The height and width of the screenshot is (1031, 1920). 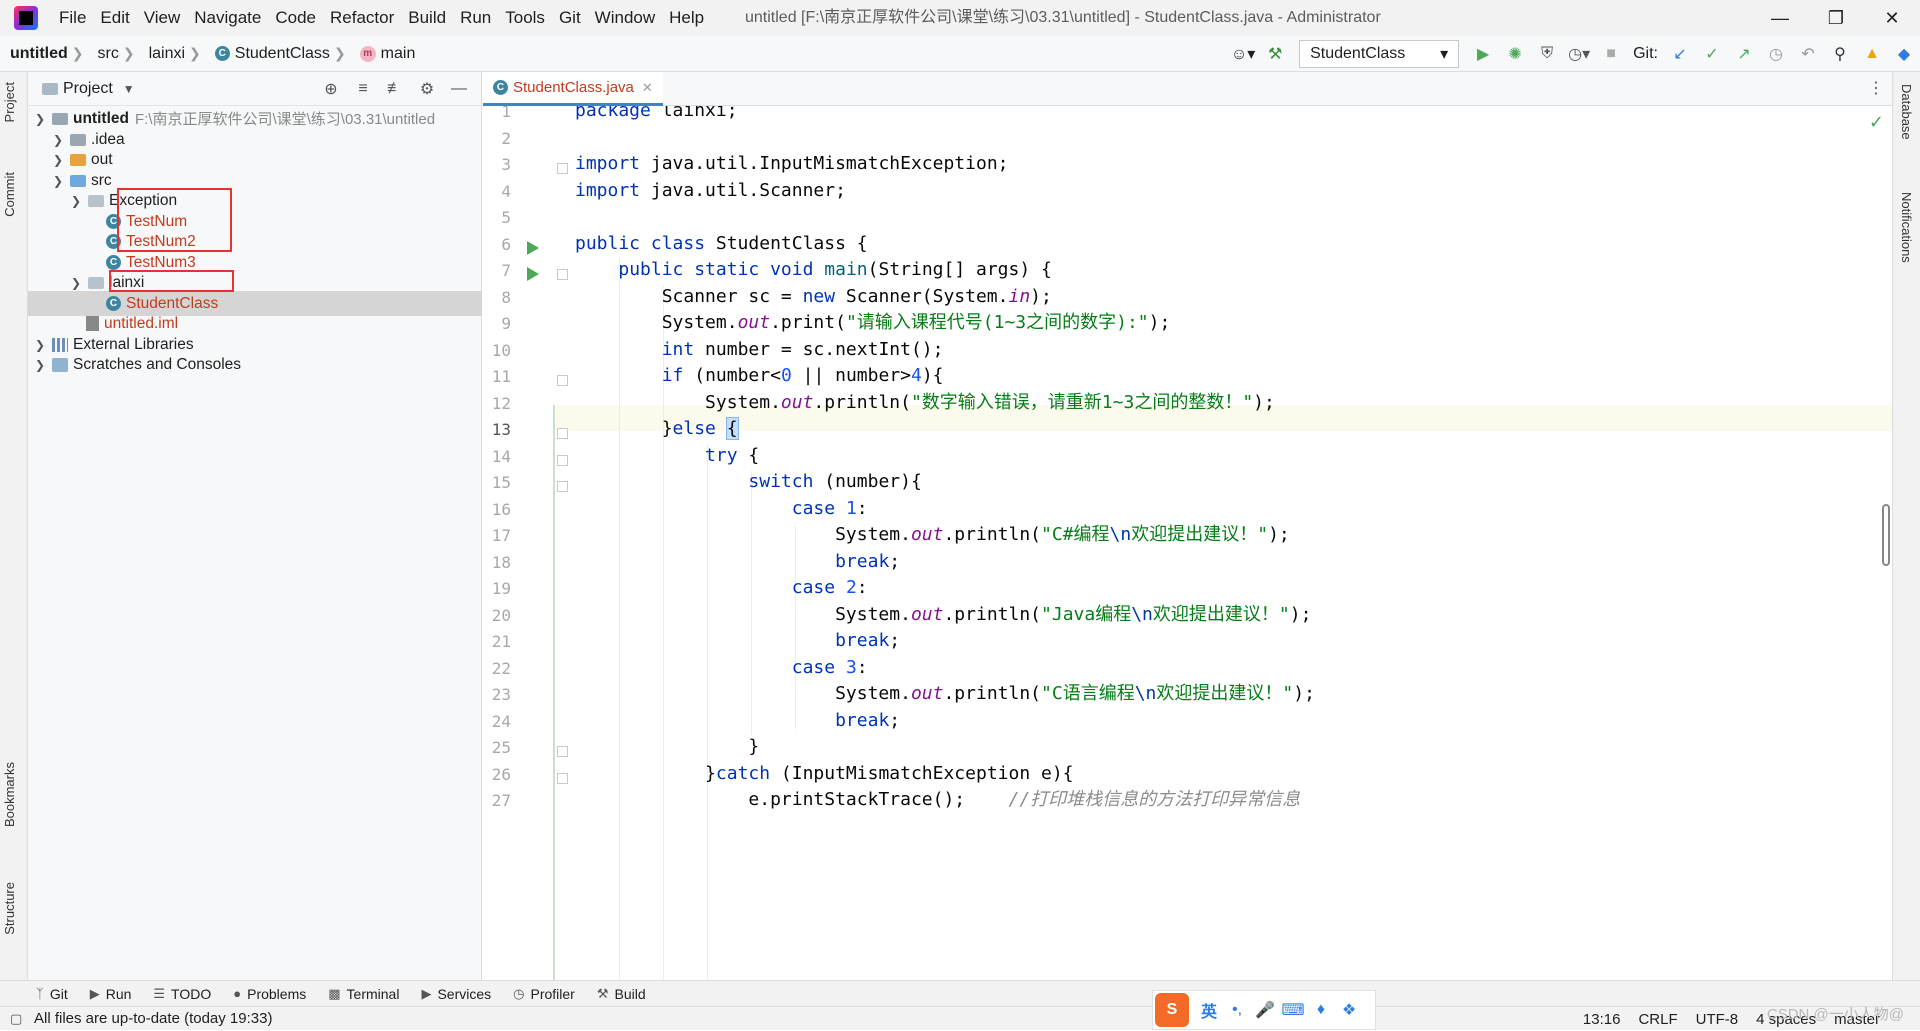 What do you see at coordinates (1265, 1010) in the screenshot?
I see `microphone-icon: 🎤` at bounding box center [1265, 1010].